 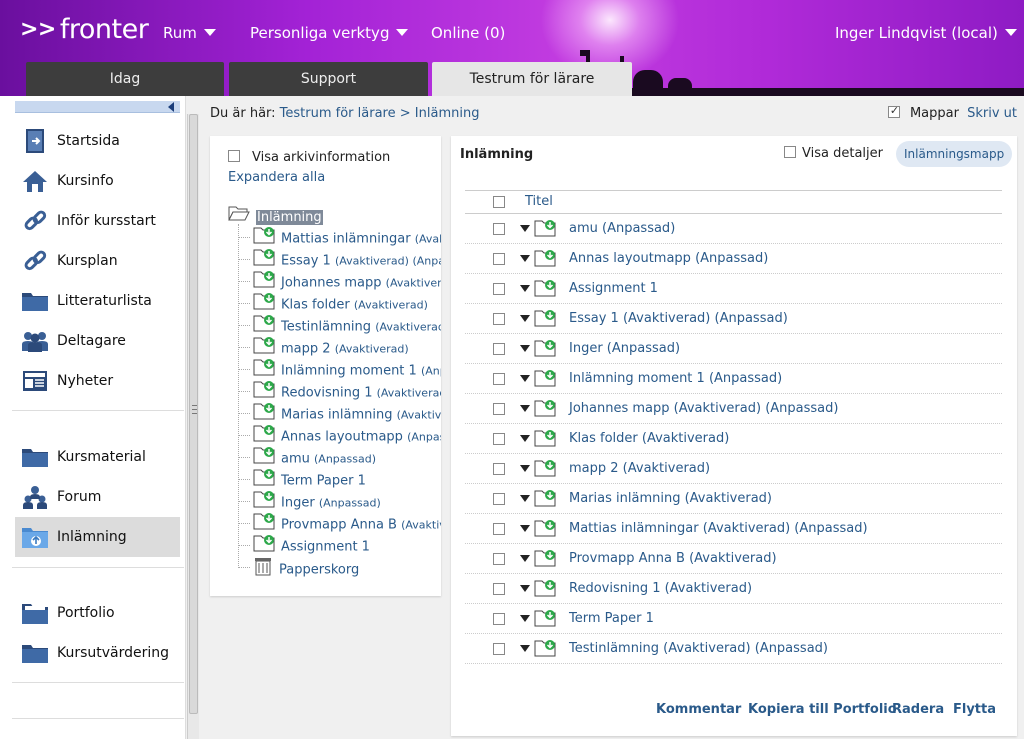 I want to click on table-row: Term Paper 1, so click(x=733, y=619).